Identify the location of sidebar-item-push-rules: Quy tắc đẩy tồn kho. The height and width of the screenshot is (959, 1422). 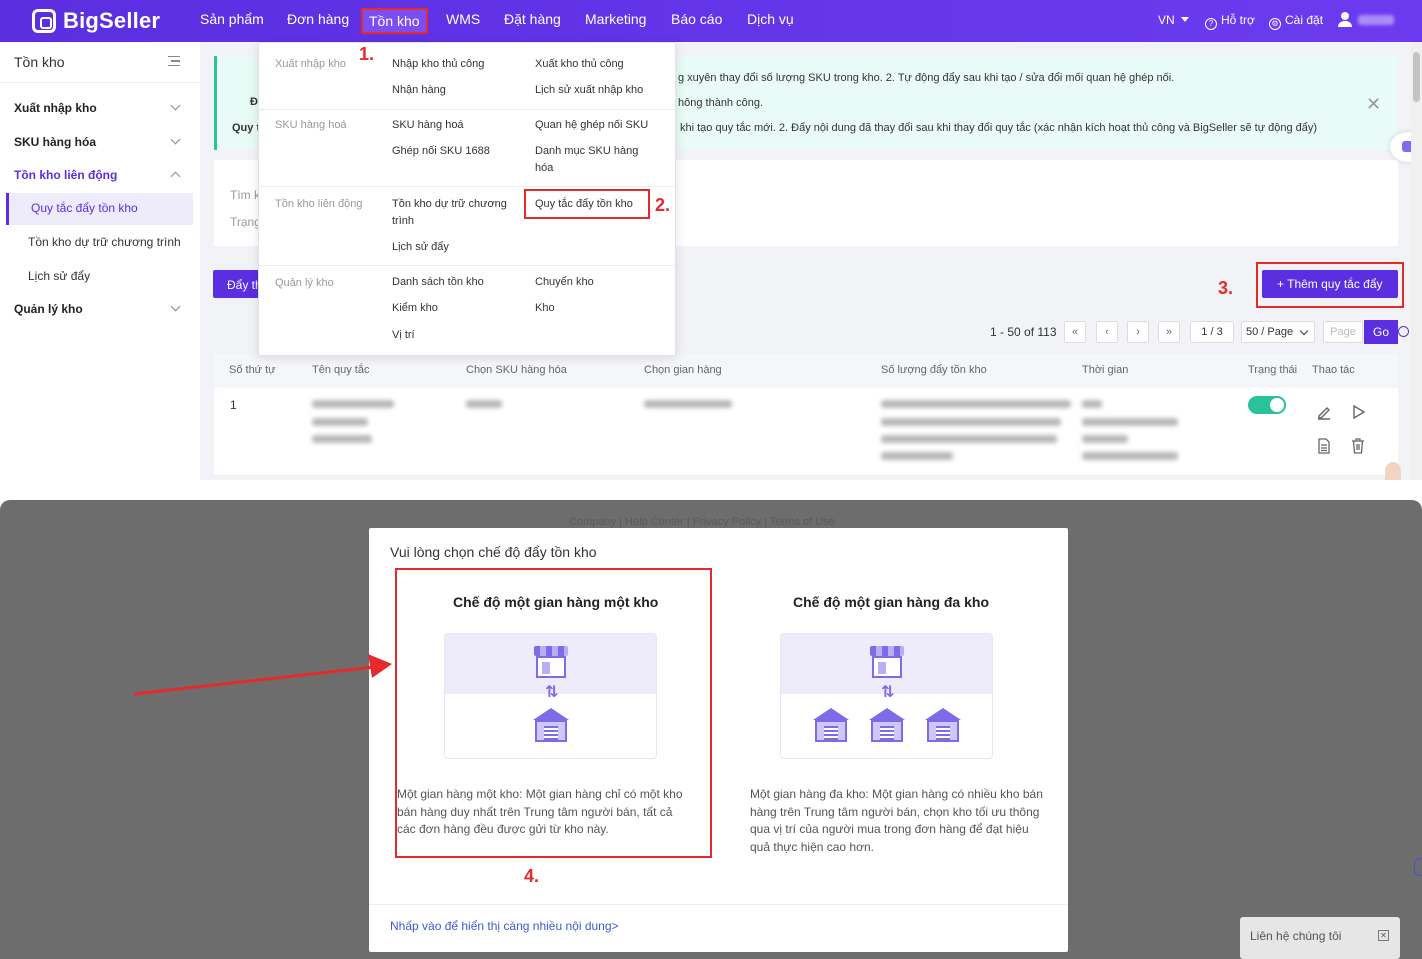
(99, 209).